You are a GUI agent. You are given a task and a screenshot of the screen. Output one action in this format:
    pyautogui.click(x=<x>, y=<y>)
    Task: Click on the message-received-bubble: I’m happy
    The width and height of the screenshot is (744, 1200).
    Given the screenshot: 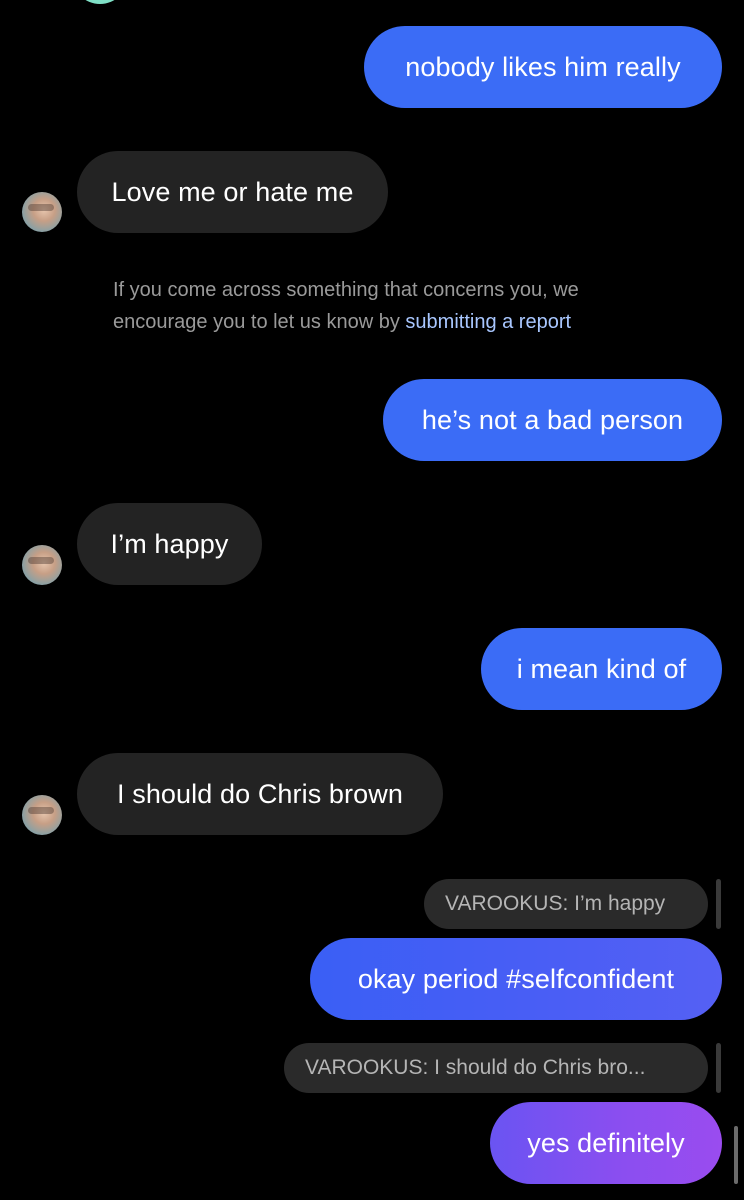 What is the action you would take?
    pyautogui.click(x=169, y=544)
    